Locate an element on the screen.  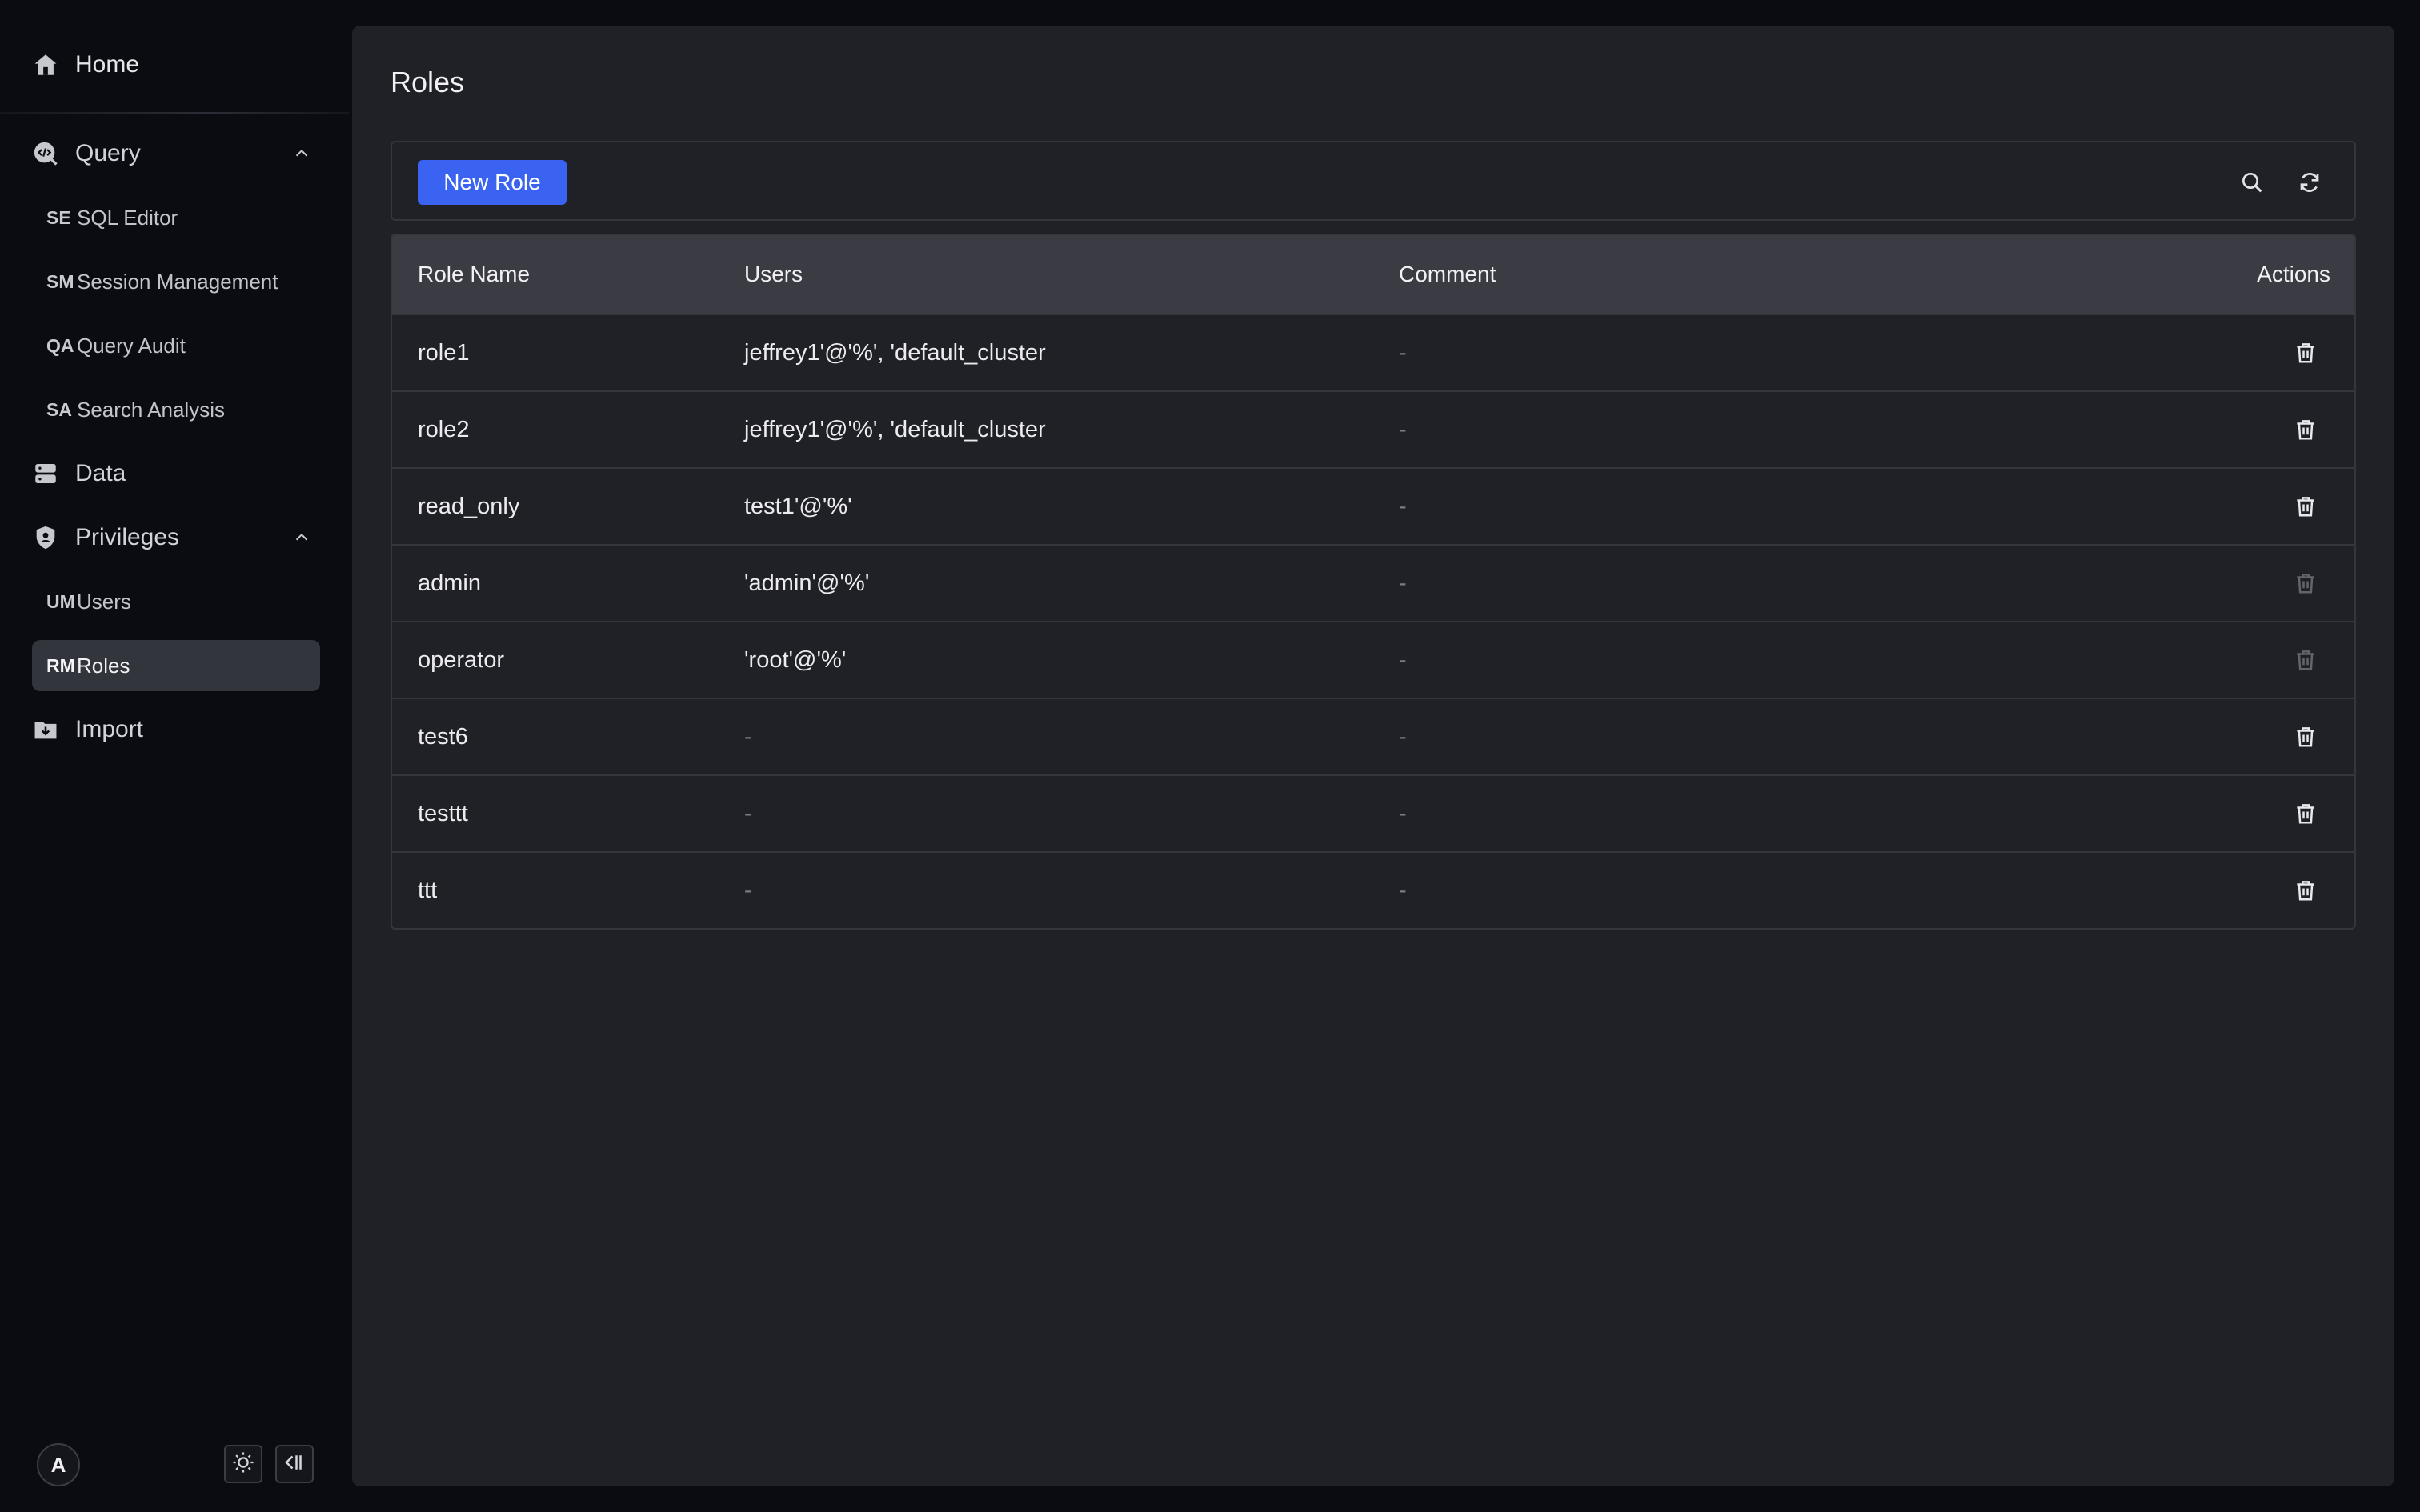
database-icon is located at coordinates (45, 473).